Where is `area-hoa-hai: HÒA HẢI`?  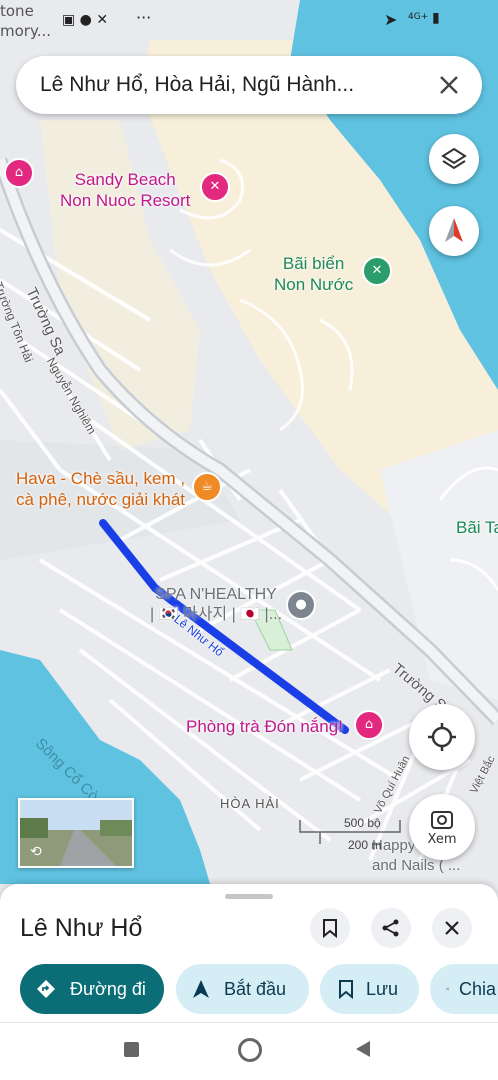 area-hoa-hai: HÒA HẢI is located at coordinates (250, 803).